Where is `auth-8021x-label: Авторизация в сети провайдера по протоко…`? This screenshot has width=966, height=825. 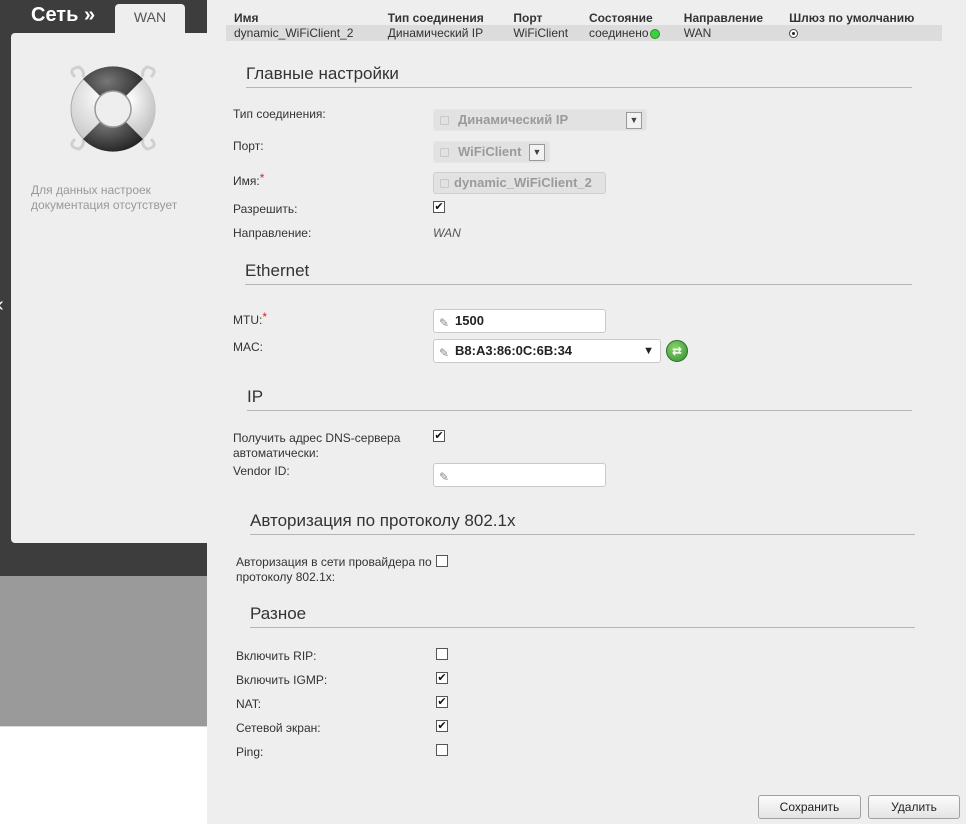 auth-8021x-label: Авторизация в сети провайдера по протоко… is located at coordinates (334, 569).